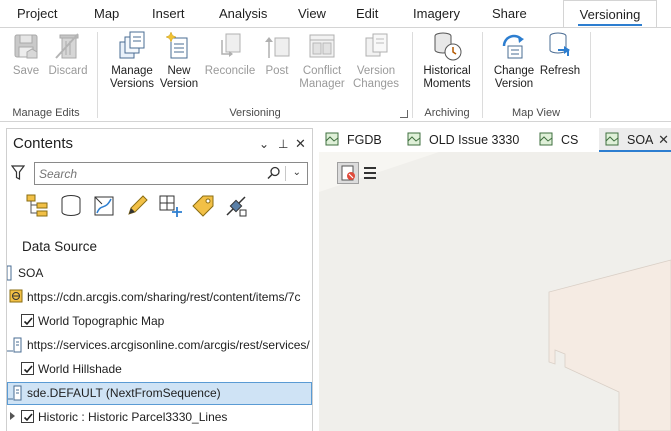 The width and height of the screenshot is (671, 431). What do you see at coordinates (447, 84) in the screenshot?
I see `historical-moments-line2: Moments` at bounding box center [447, 84].